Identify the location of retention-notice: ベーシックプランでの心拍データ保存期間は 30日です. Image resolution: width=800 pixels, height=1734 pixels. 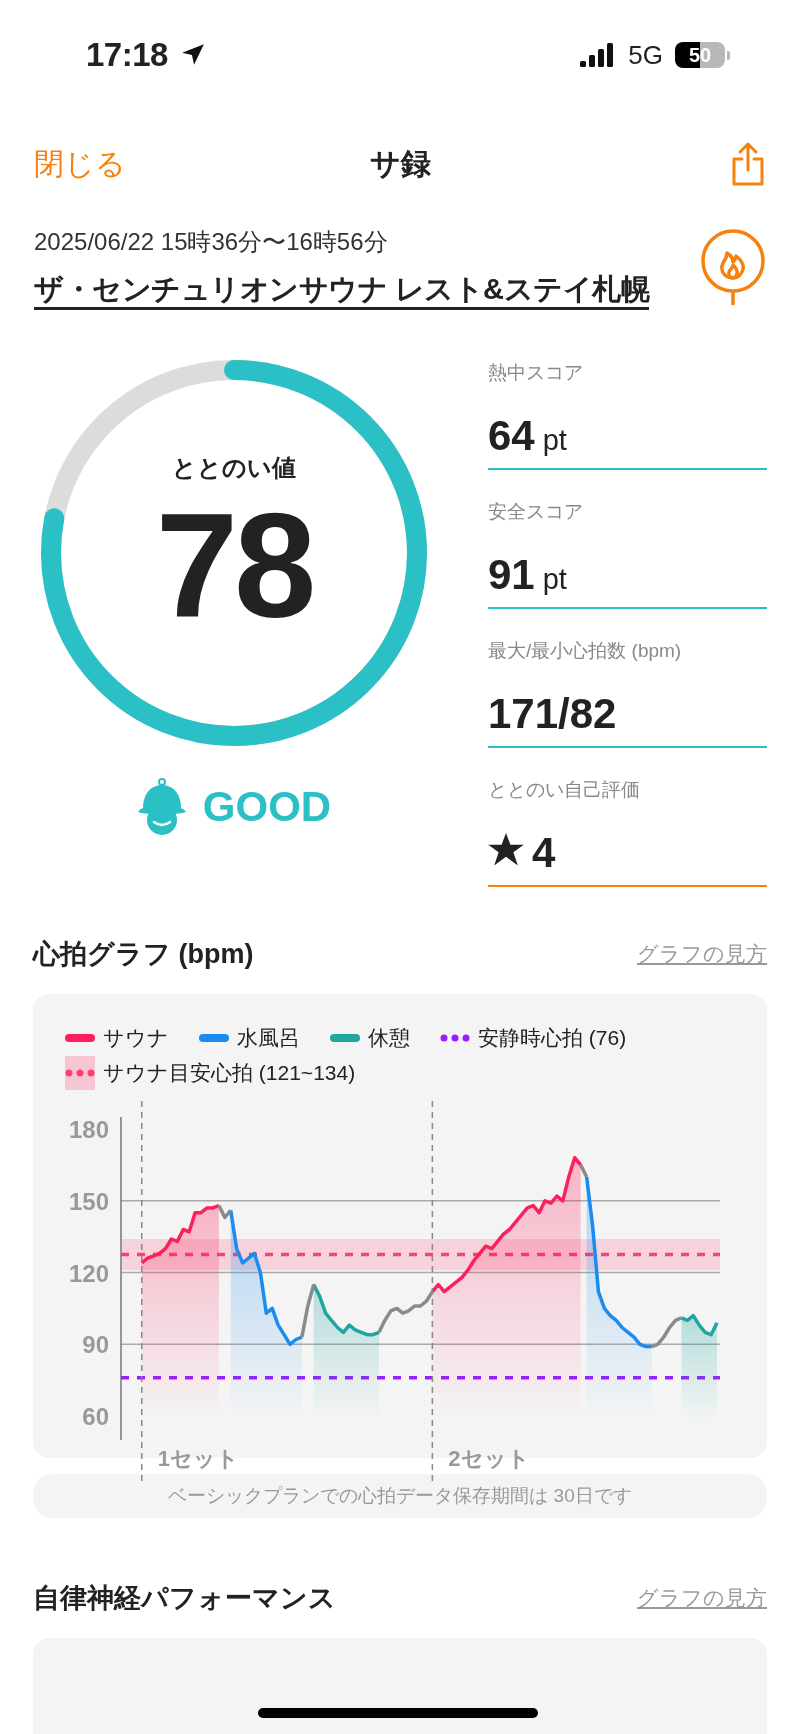
(400, 1496).